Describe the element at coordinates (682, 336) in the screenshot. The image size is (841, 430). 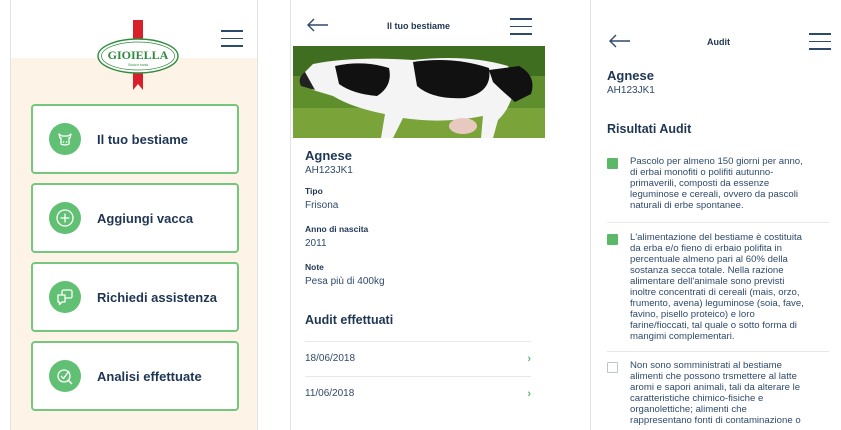
I see `result-line: mangimi complementari.` at that location.